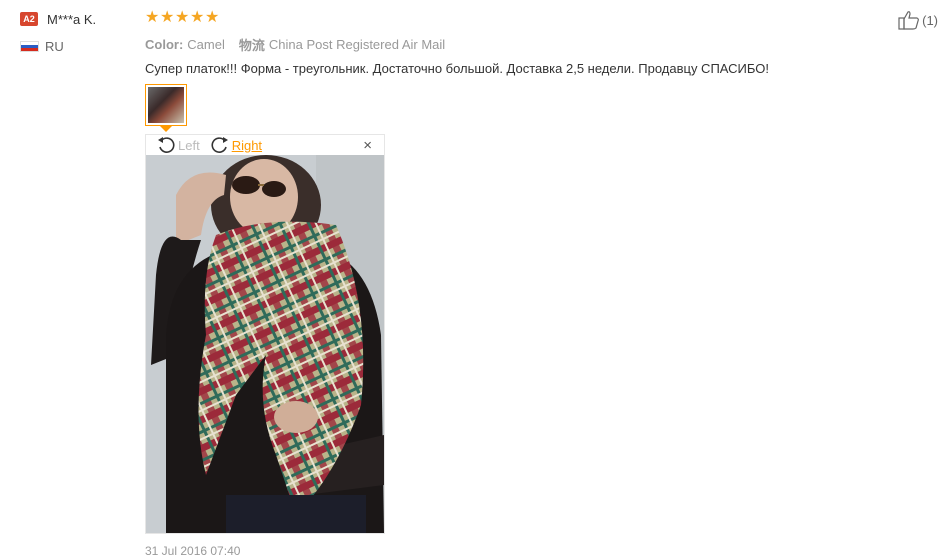 This screenshot has height=556, width=950. I want to click on level-badge: A2, so click(29, 19).